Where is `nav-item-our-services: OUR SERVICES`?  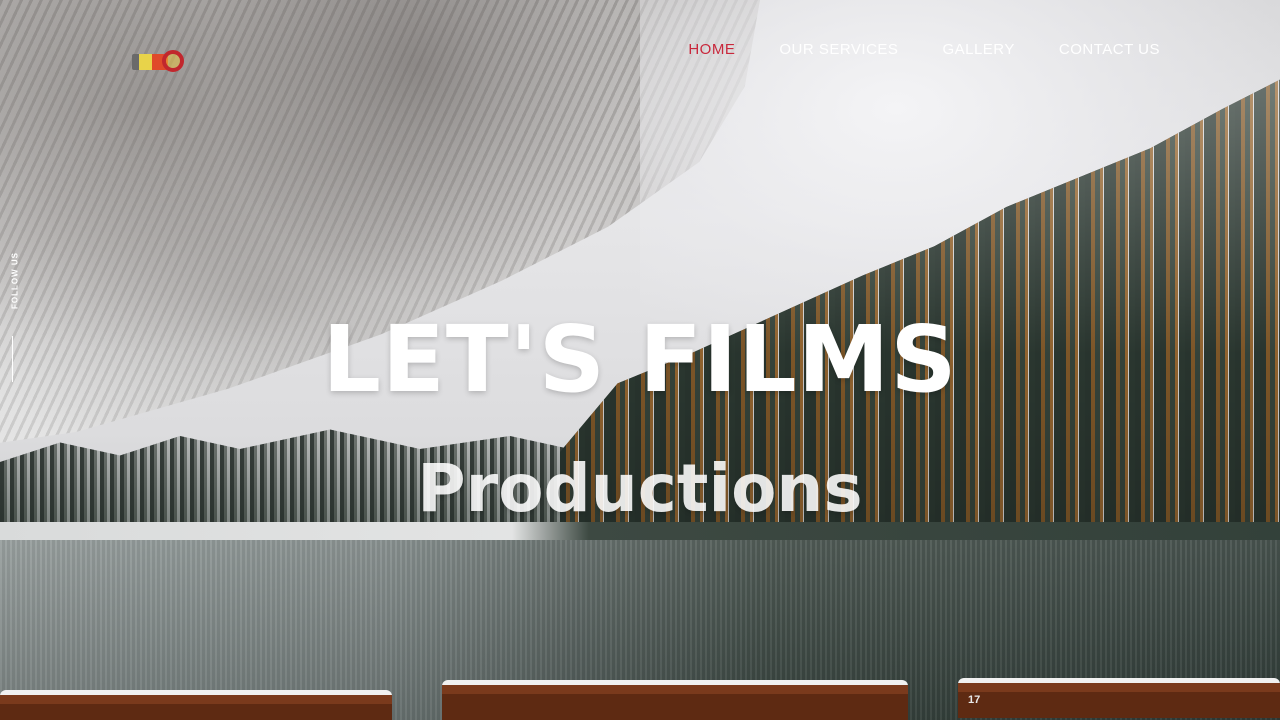 nav-item-our-services: OUR SERVICES is located at coordinates (838, 49).